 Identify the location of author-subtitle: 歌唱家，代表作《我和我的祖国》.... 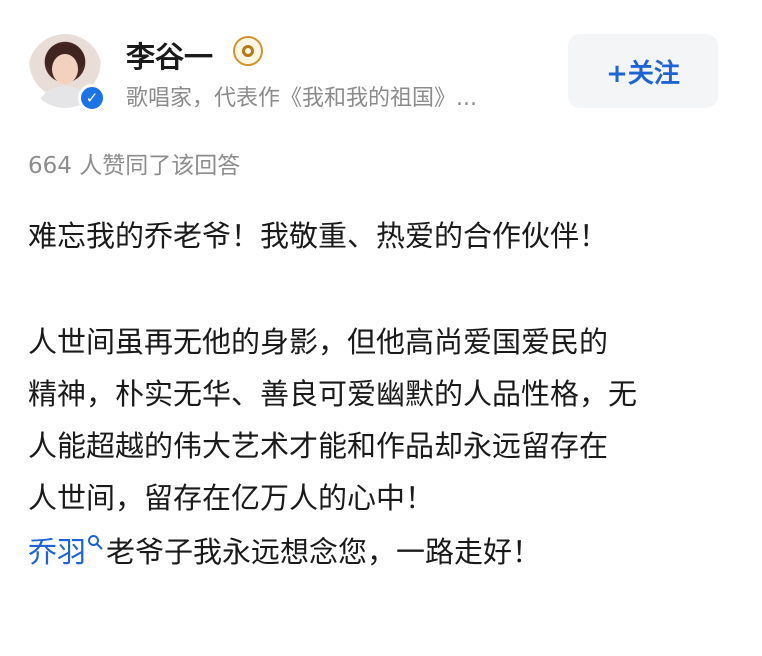
(301, 98).